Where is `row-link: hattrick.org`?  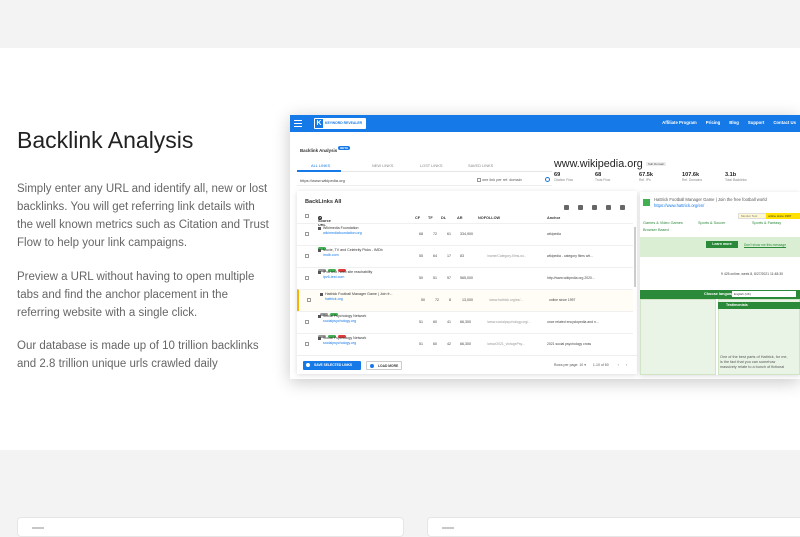 row-link: hattrick.org is located at coordinates (334, 299).